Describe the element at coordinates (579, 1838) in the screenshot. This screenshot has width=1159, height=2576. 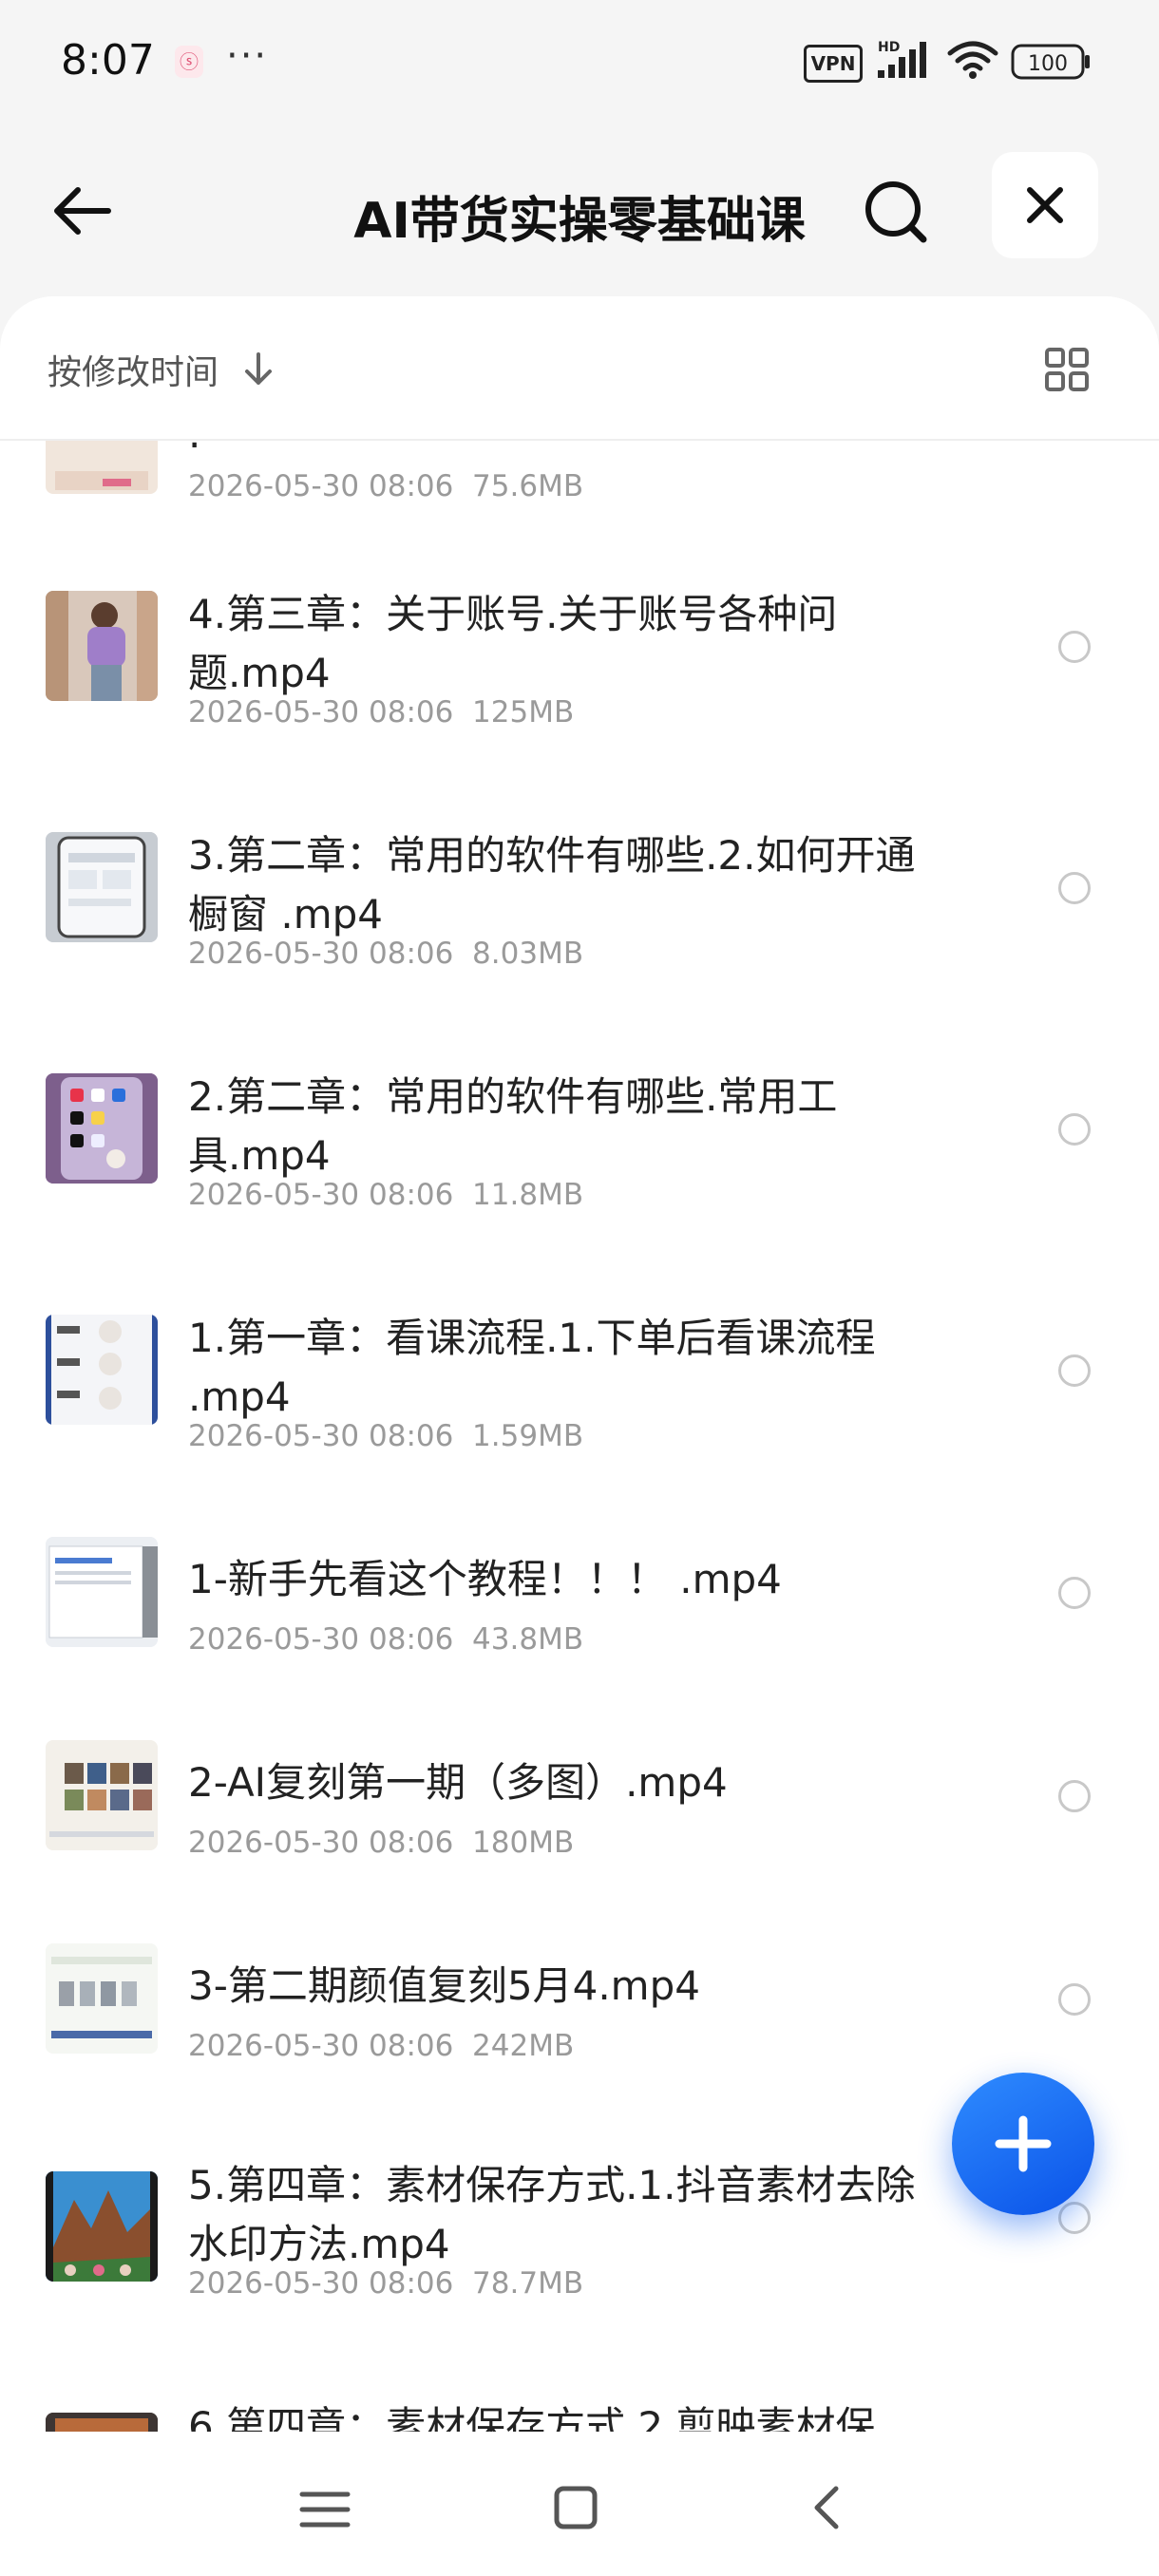
I see `file-item: 2-AI复刻第一期（多图）.mp4 2026-05-30 08:06 180MB` at that location.